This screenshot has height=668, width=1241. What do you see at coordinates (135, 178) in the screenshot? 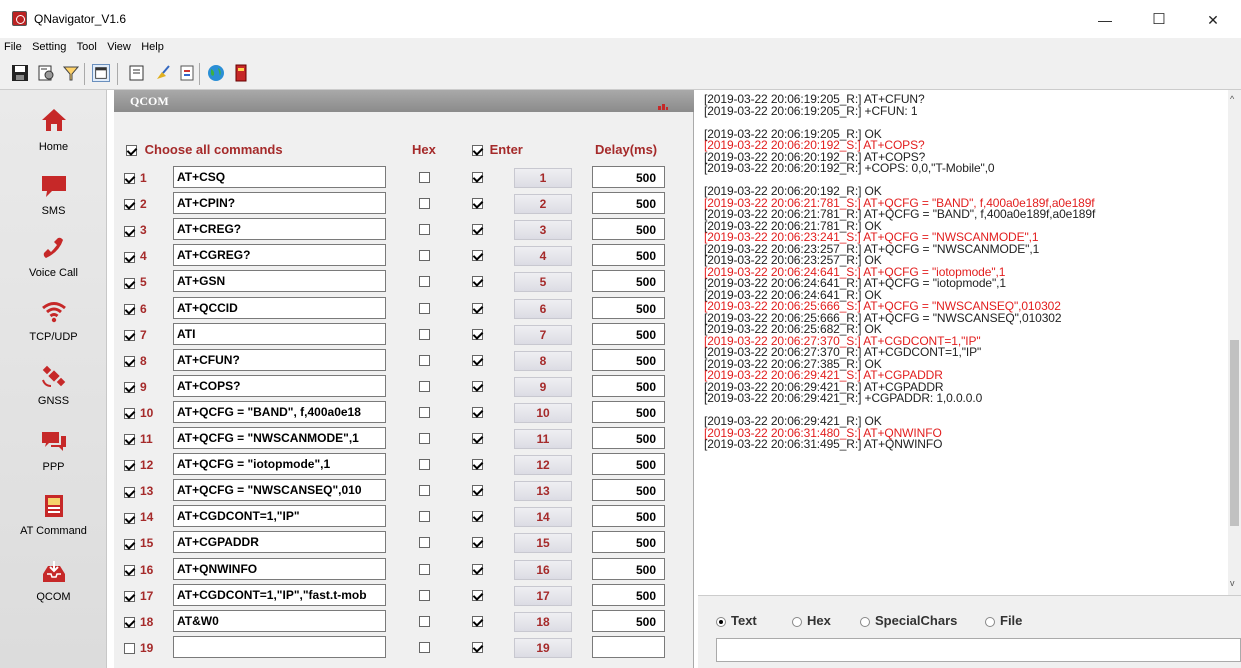
I see `command-number: 1` at bounding box center [135, 178].